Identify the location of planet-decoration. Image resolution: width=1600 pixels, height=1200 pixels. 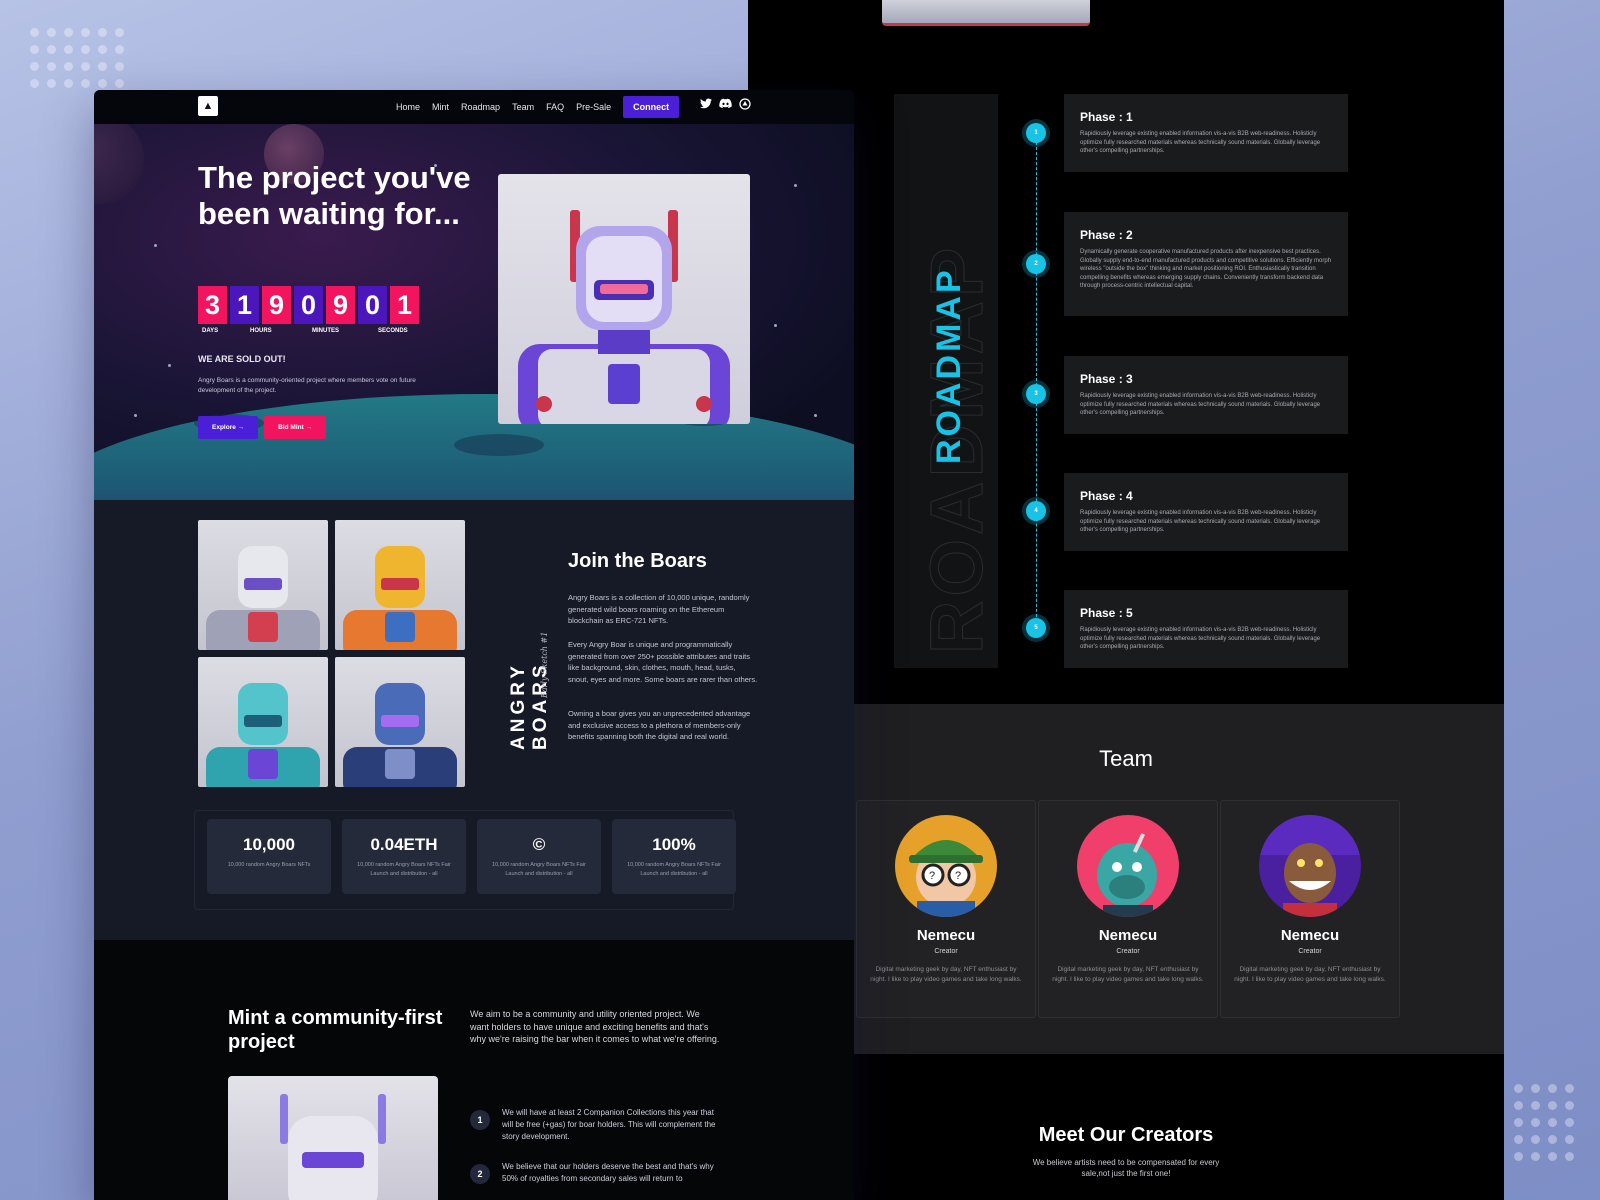
(119, 164).